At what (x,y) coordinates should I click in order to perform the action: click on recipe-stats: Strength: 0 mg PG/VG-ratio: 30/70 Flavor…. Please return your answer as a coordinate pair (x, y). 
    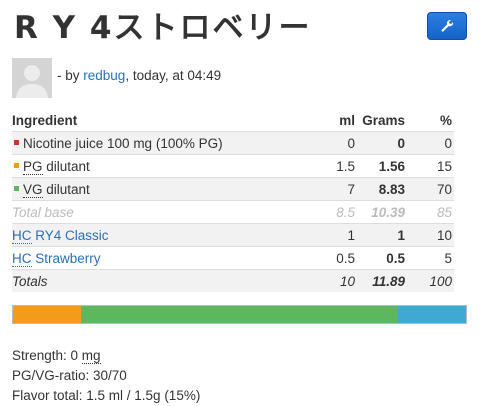
    Looking at the image, I should click on (106, 376).